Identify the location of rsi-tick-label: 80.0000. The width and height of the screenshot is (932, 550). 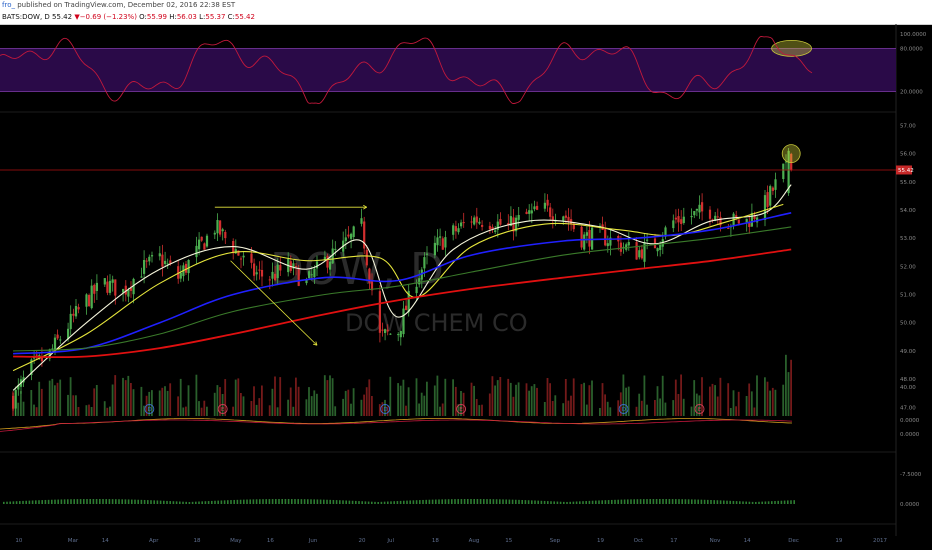
(911, 49).